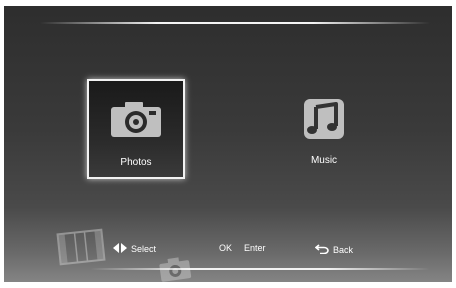  What do you see at coordinates (120, 249) in the screenshot?
I see `left-right-arrows-icon` at bounding box center [120, 249].